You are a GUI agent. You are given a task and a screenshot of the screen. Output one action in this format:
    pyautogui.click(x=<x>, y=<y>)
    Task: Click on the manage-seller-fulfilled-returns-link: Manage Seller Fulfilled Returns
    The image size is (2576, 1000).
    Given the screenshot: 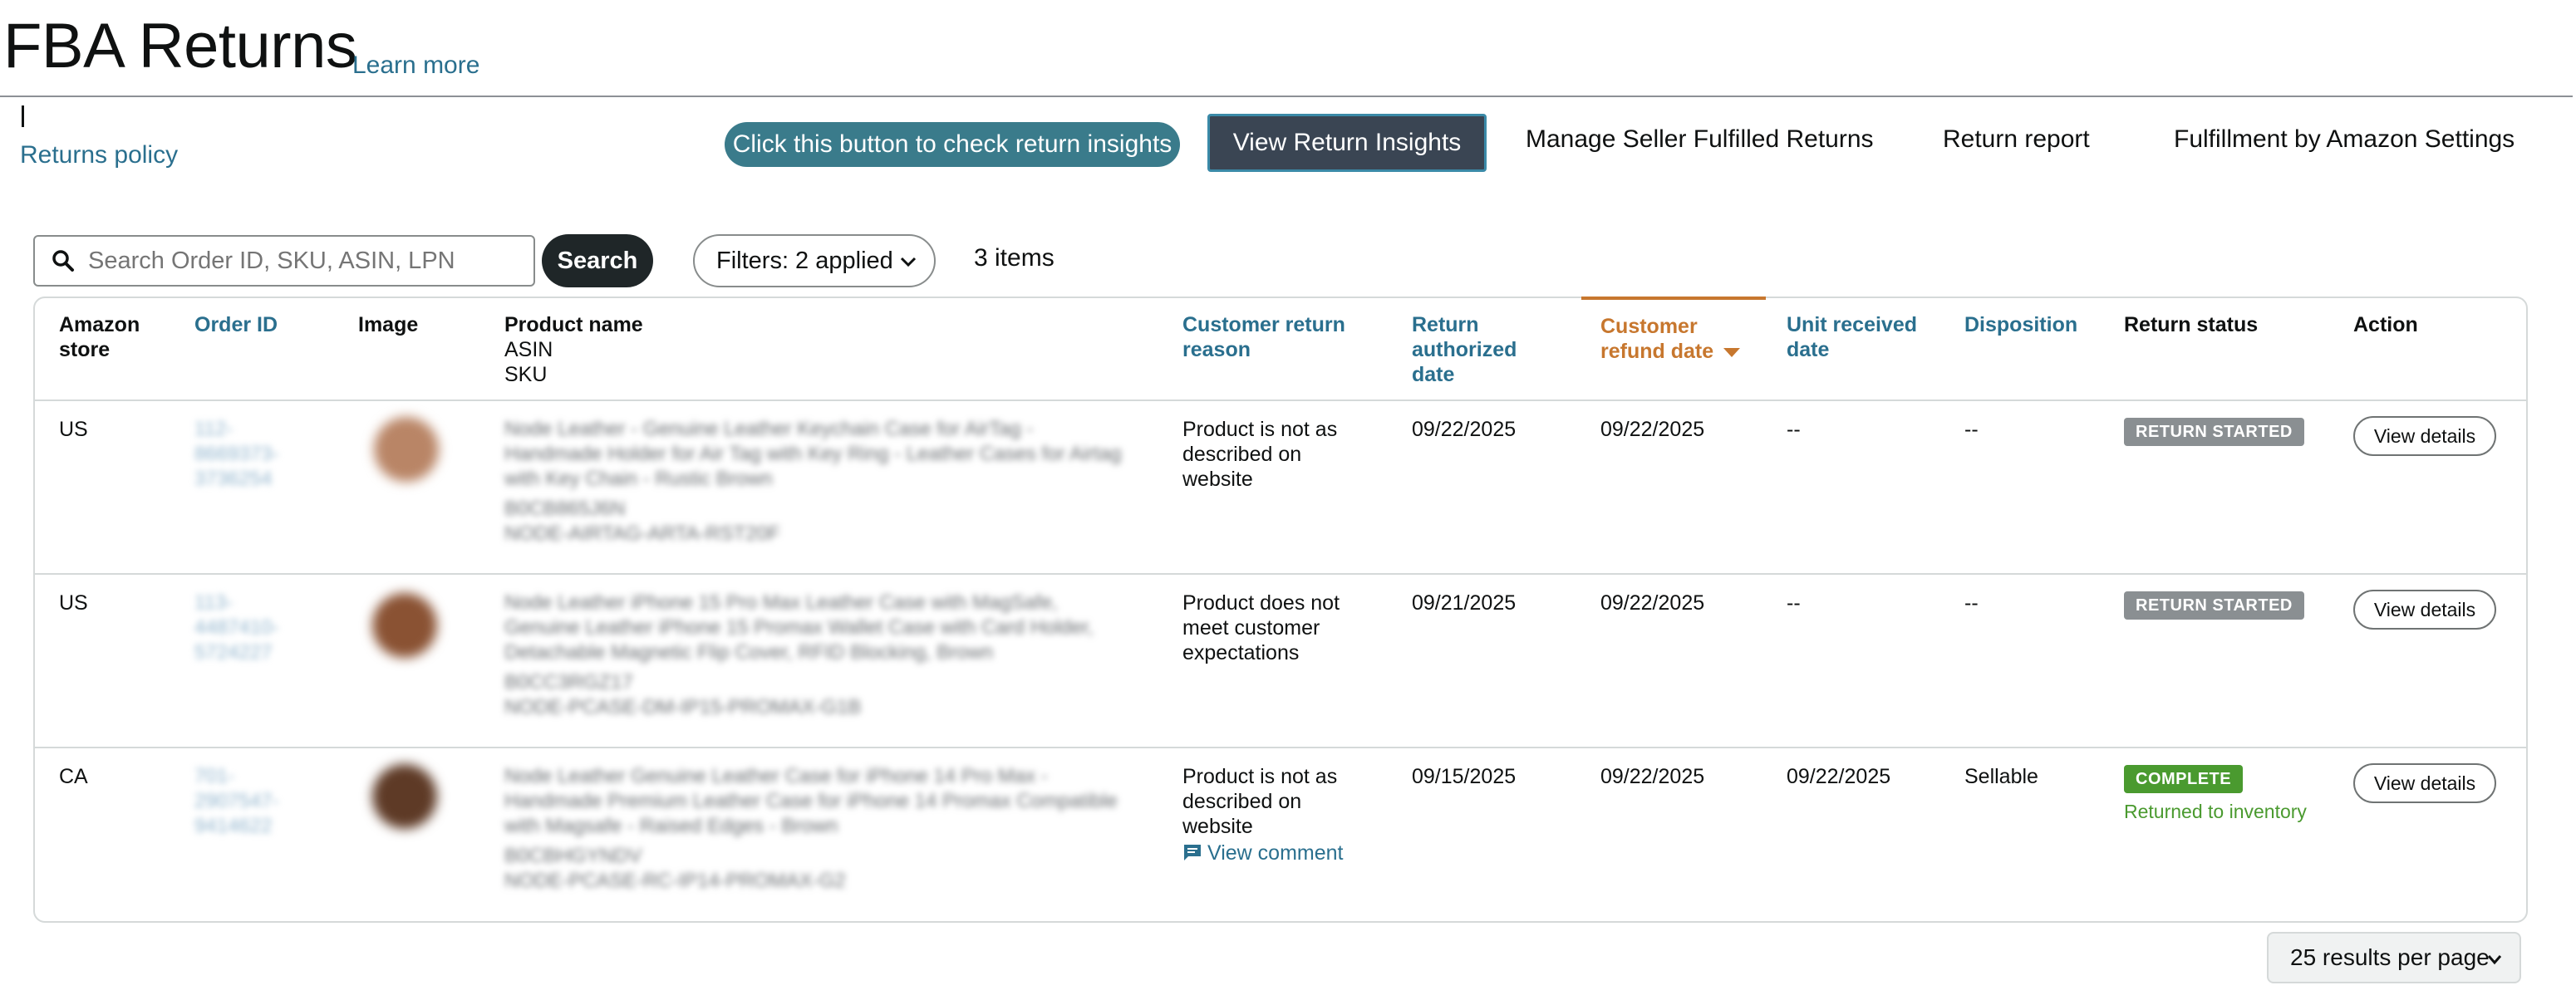 What is the action you would take?
    pyautogui.click(x=1700, y=139)
    